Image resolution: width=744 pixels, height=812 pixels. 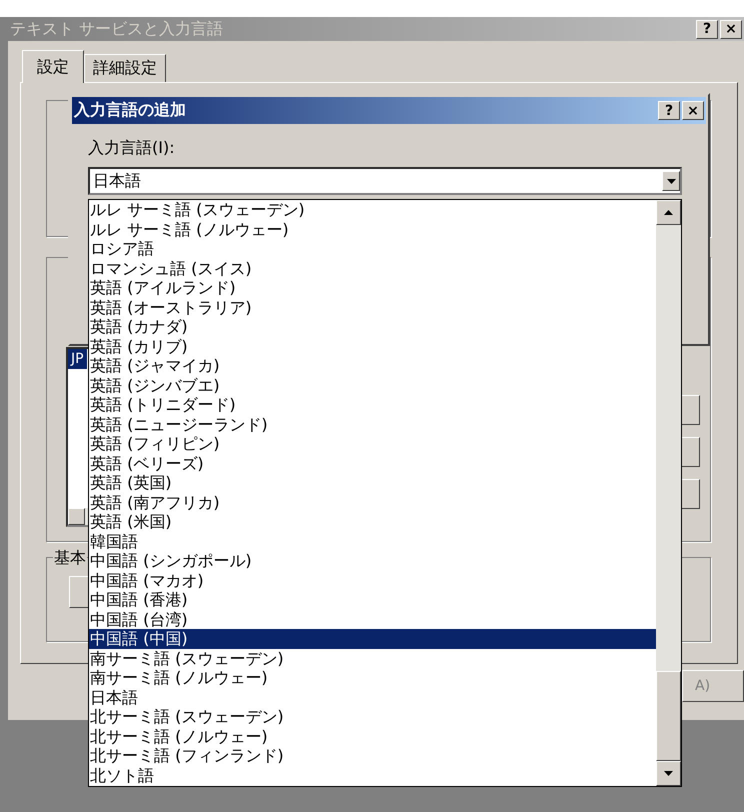 What do you see at coordinates (372, 404) in the screenshot?
I see `dropdown-item: 英語 (トリニダード)` at bounding box center [372, 404].